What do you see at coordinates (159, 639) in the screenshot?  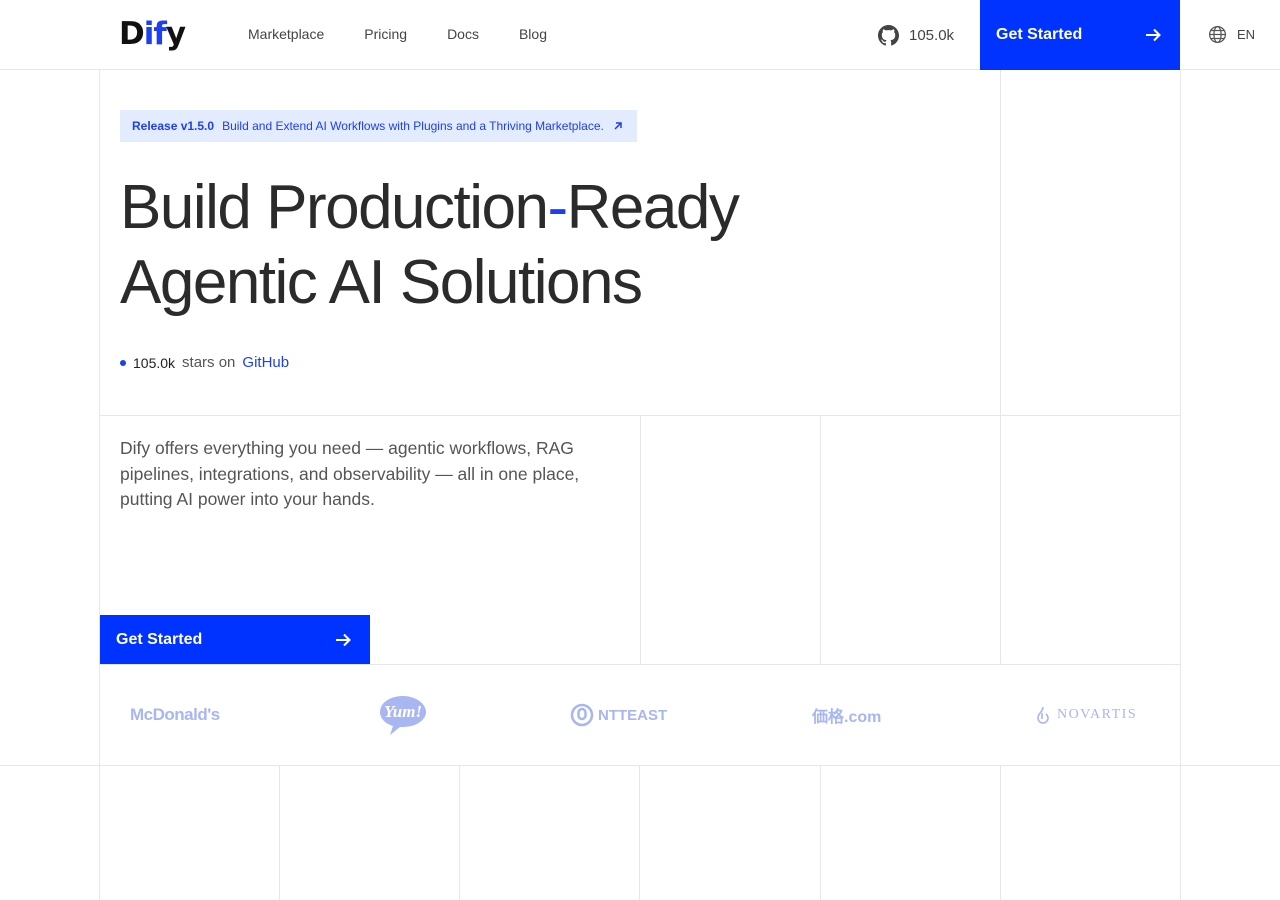 I see `get-started-label: Get Started` at bounding box center [159, 639].